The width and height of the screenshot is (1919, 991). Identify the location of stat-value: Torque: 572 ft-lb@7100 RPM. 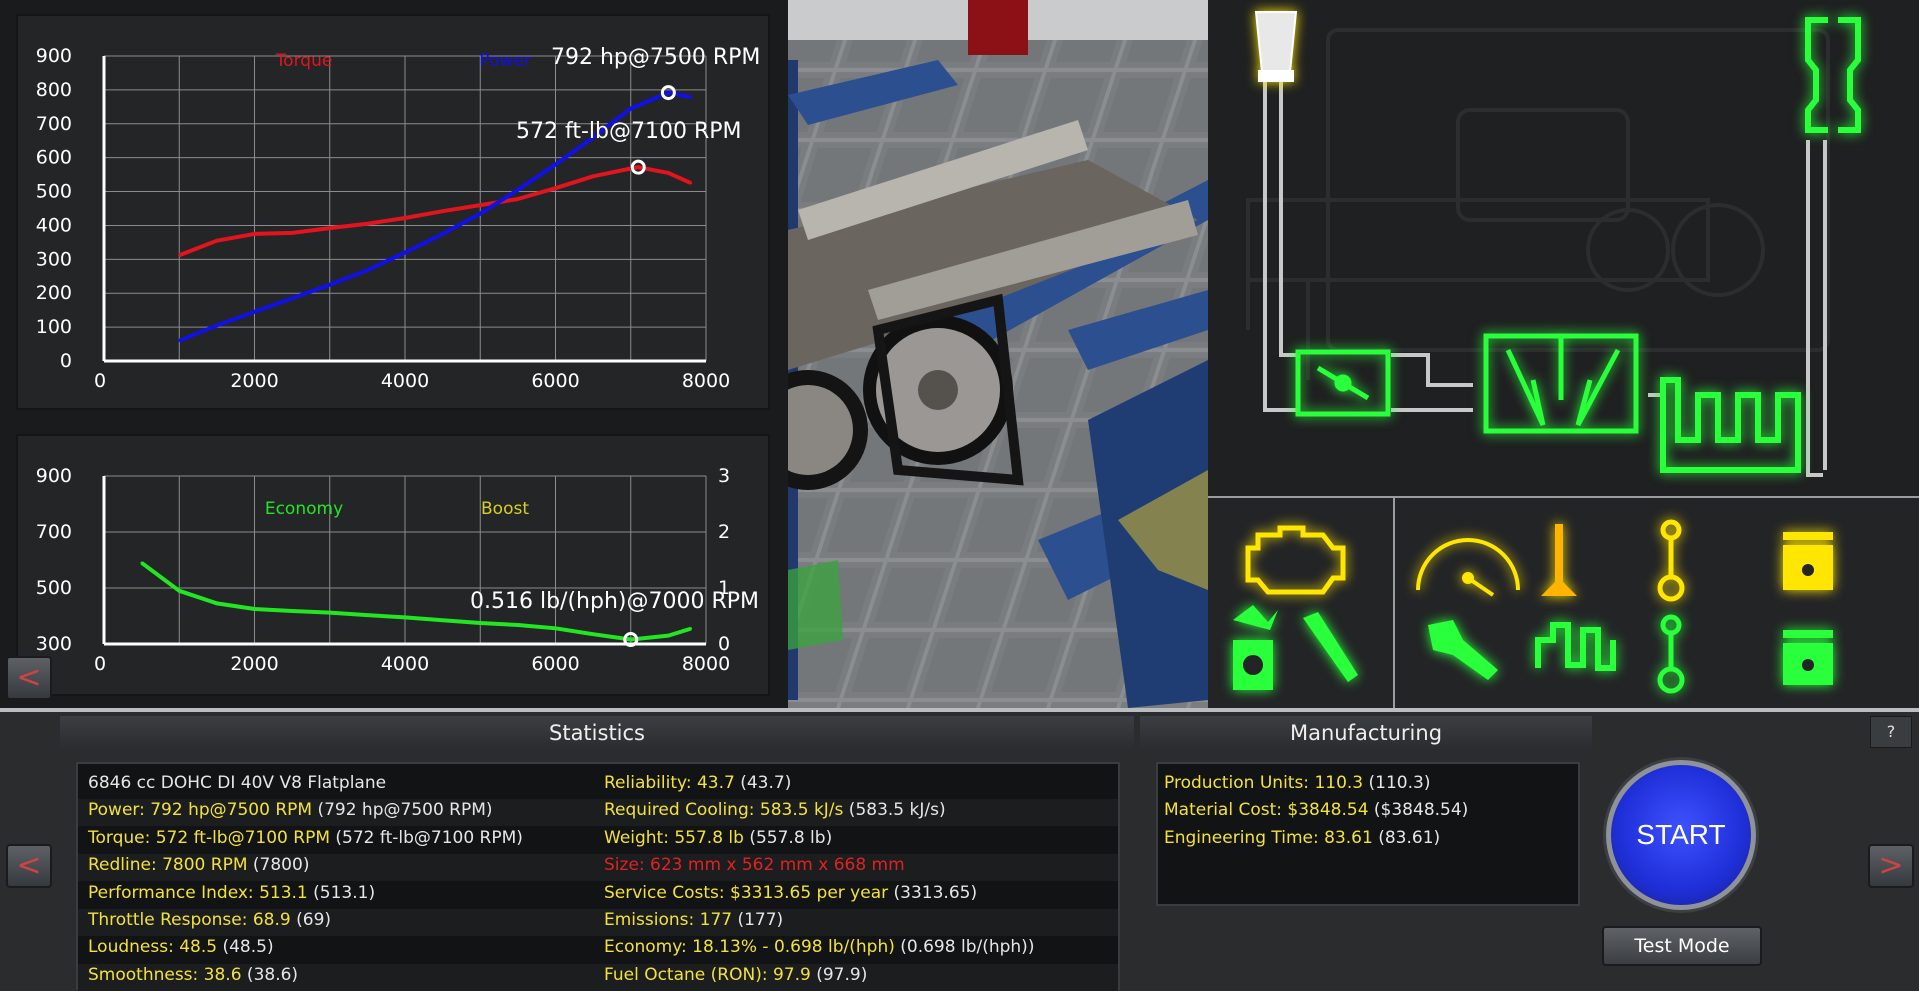
(209, 837).